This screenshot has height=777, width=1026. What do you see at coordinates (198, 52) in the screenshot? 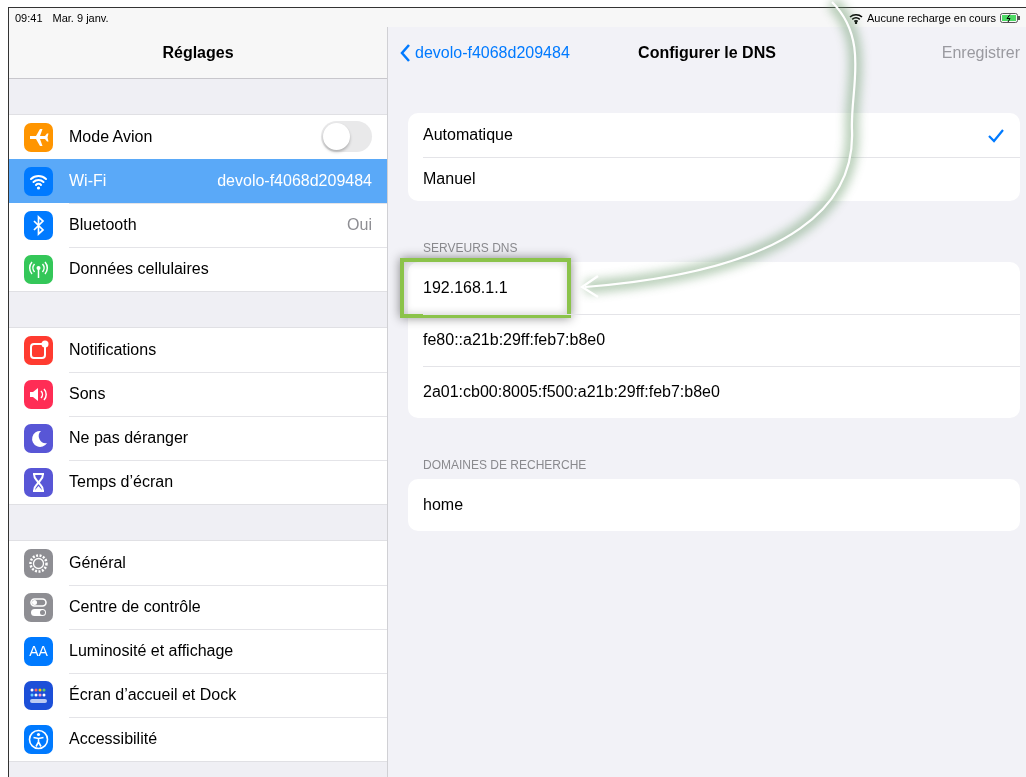
I see `sidebar-title: Réglages` at bounding box center [198, 52].